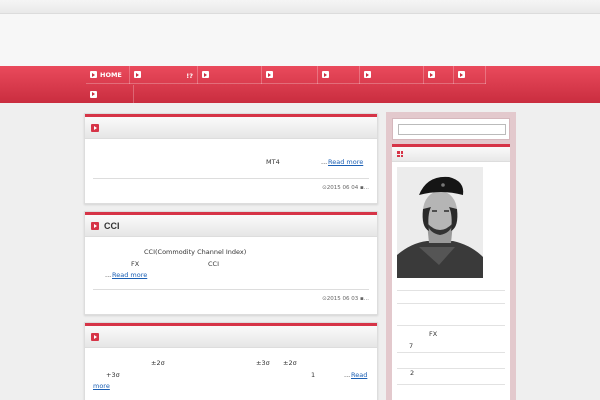 This screenshot has height=400, width=600. Describe the element at coordinates (451, 154) in the screenshot. I see `widget-header` at that location.